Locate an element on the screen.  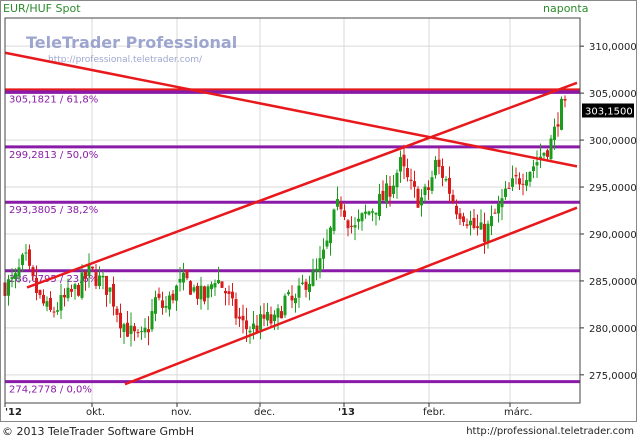
fib-label: 293,3805 / 38,2% is located at coordinates (53, 210).